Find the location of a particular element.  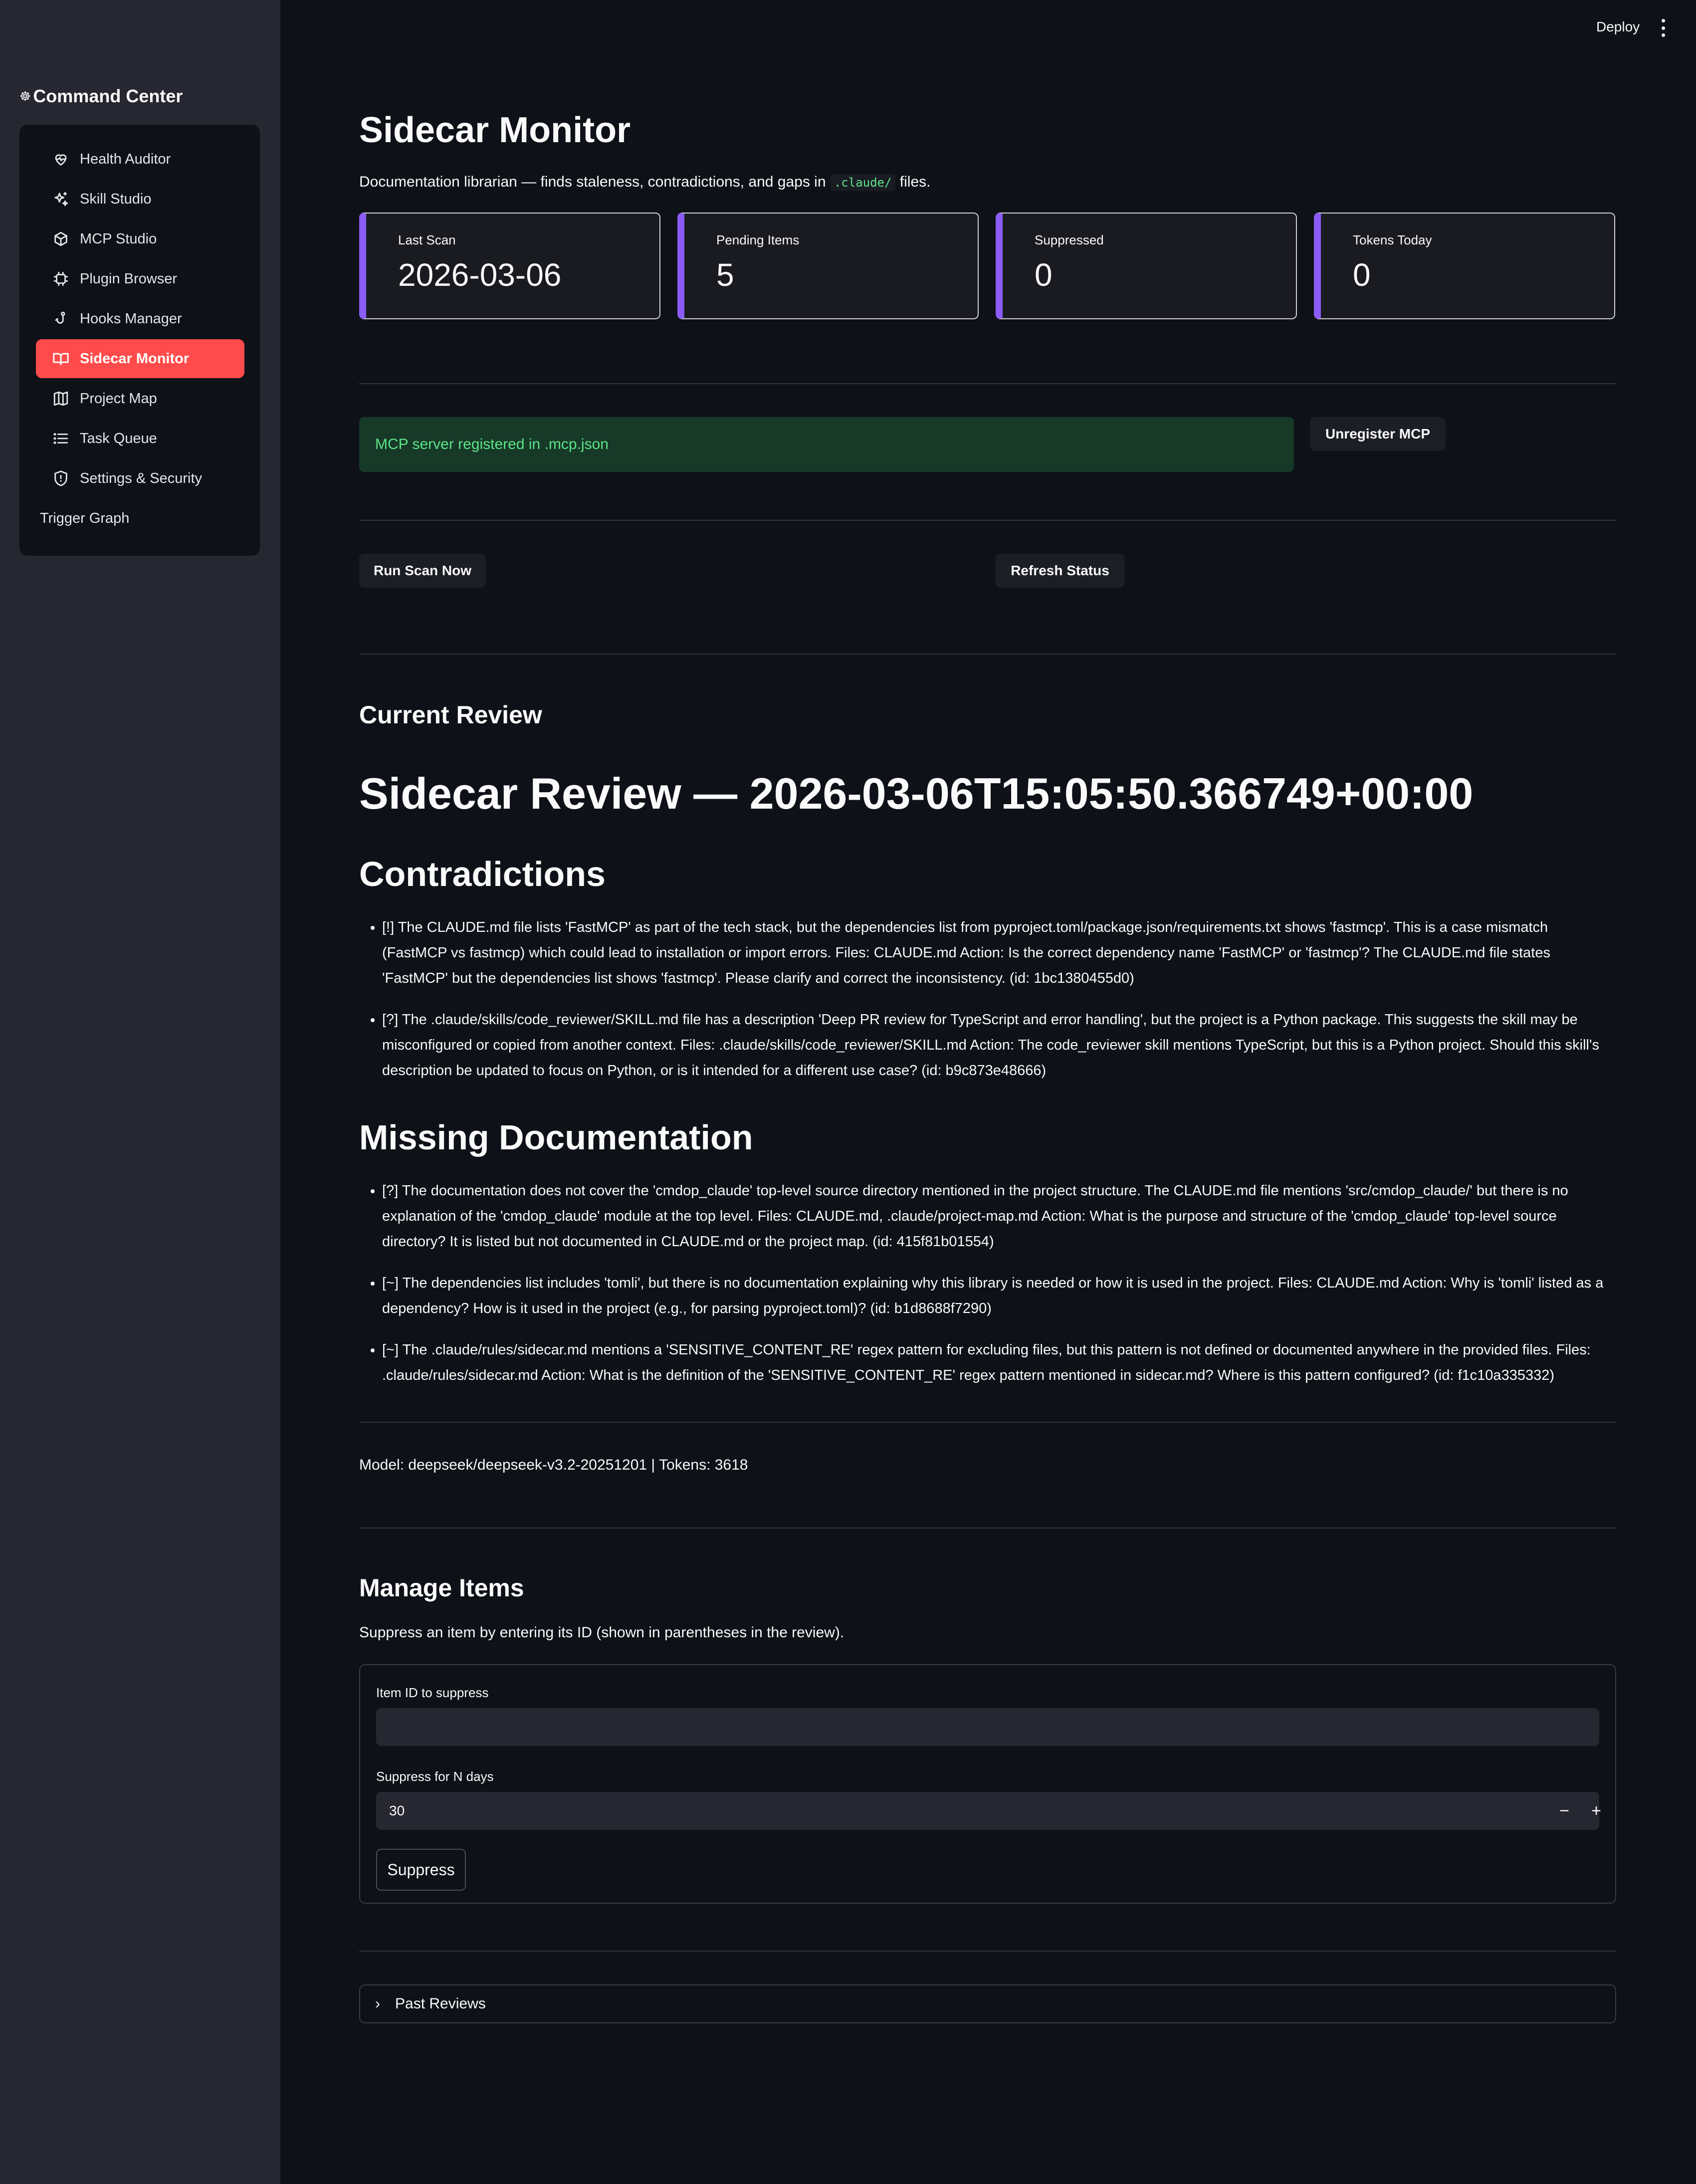

heart-pulse-icon is located at coordinates (61, 159).